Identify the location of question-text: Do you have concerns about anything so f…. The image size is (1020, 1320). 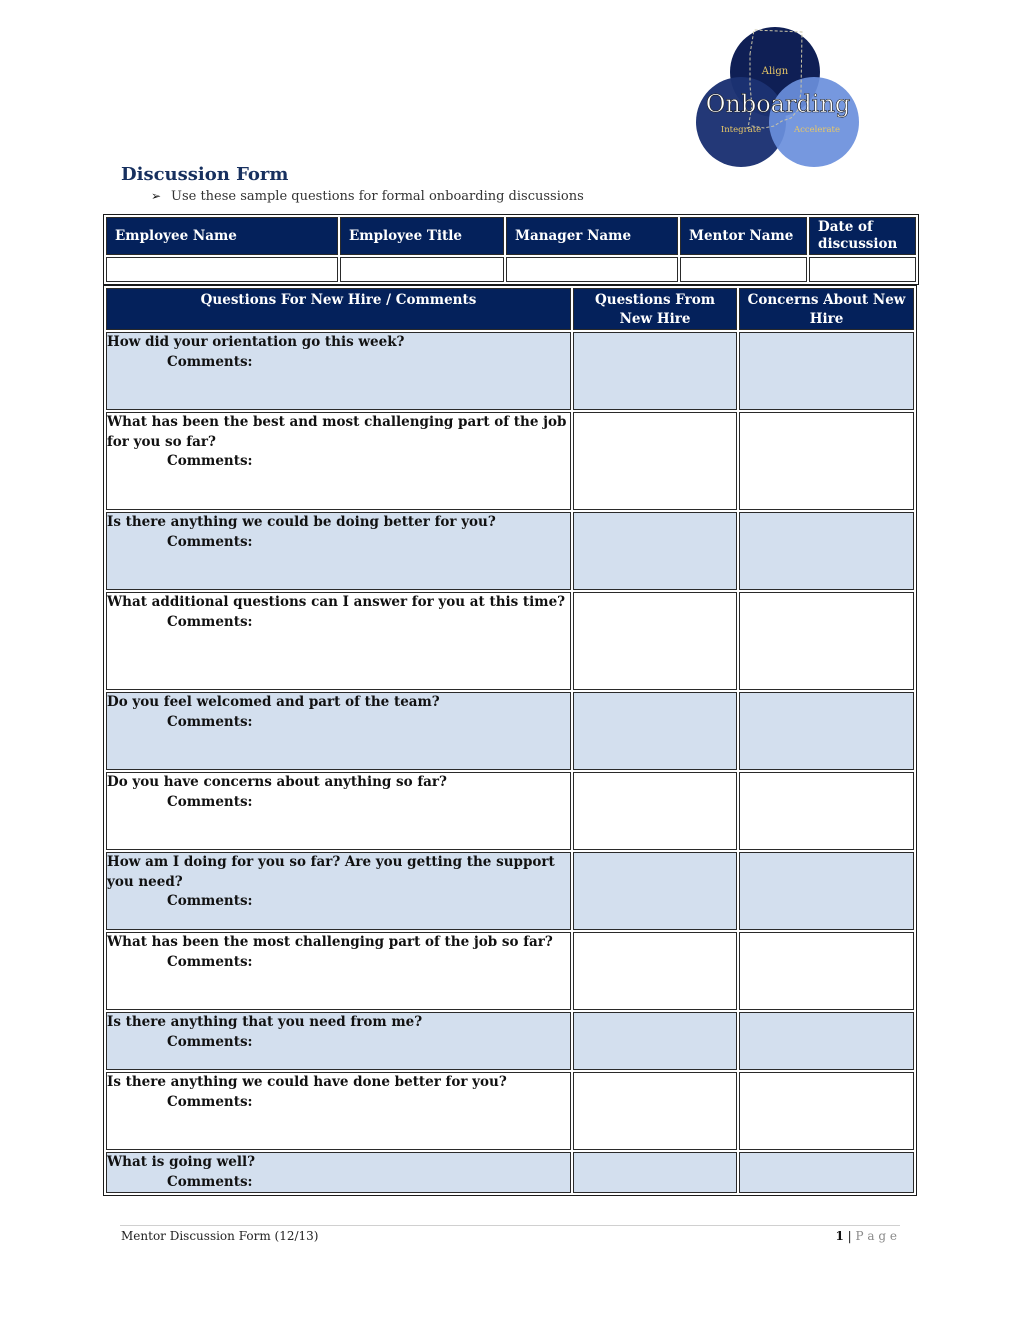
(277, 782).